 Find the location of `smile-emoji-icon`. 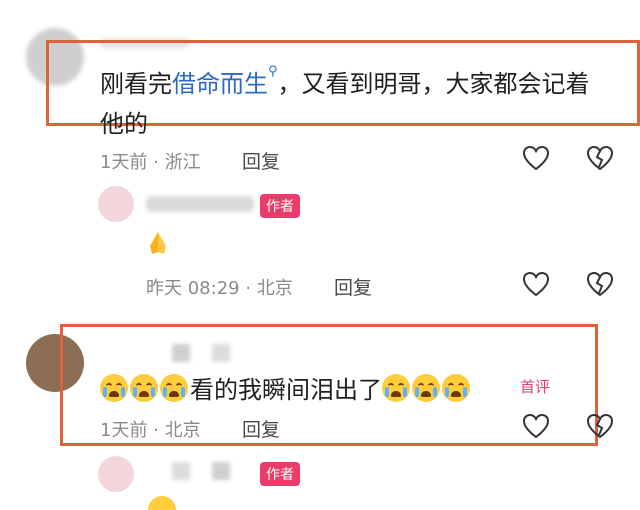

smile-emoji-icon is located at coordinates (162, 503).